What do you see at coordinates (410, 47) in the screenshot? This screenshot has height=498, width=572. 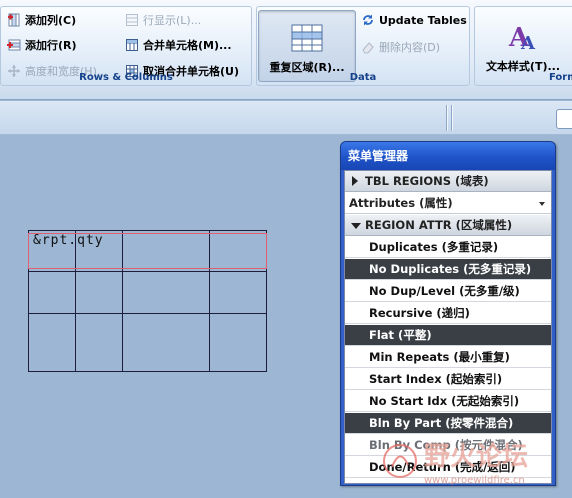 I see `delete-content-label: 删除内容(D)` at bounding box center [410, 47].